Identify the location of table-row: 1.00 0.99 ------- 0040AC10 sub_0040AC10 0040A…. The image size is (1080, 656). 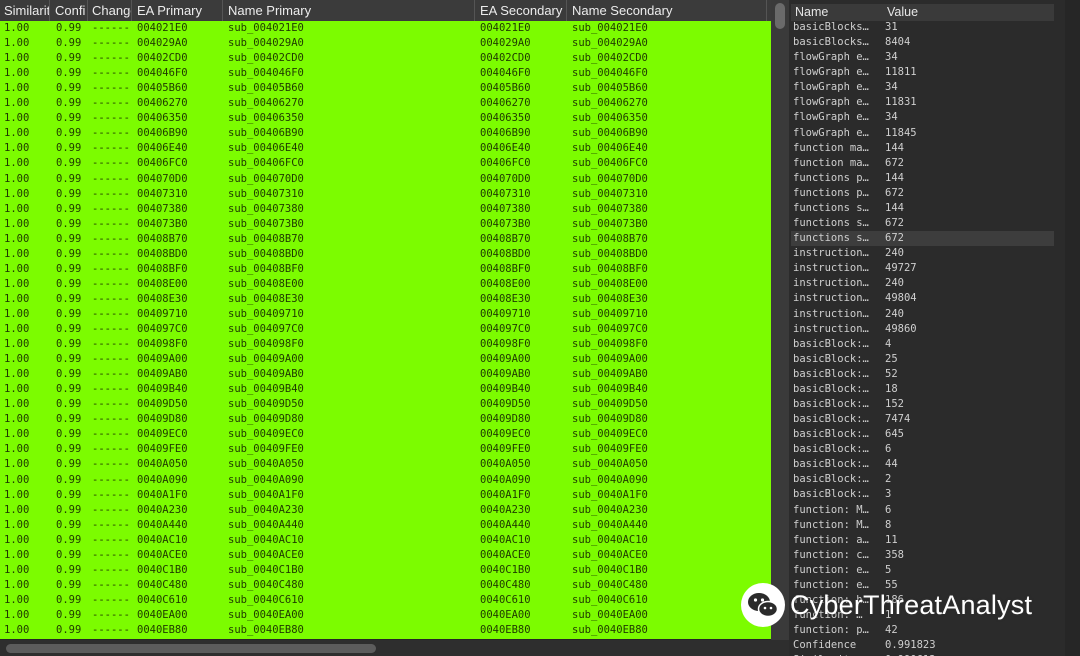
(385, 540).